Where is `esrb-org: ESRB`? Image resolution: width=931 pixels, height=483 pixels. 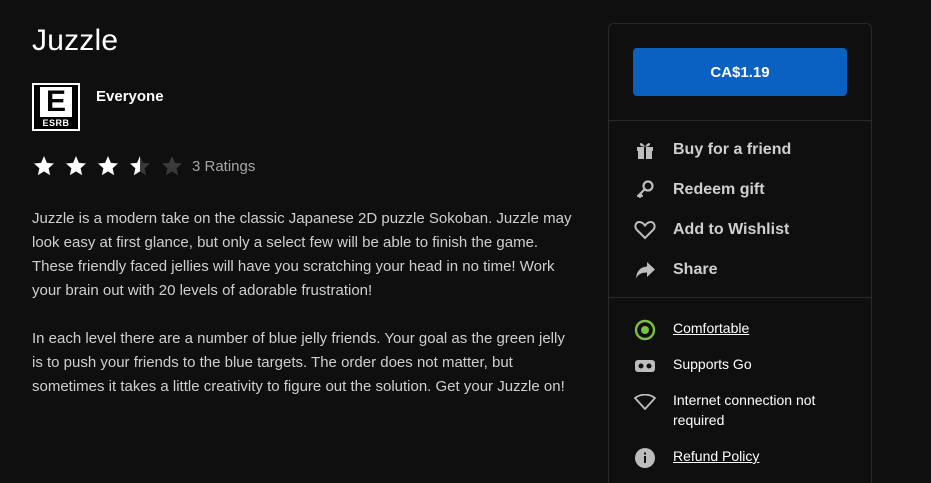
esrb-org: ESRB is located at coordinates (56, 123).